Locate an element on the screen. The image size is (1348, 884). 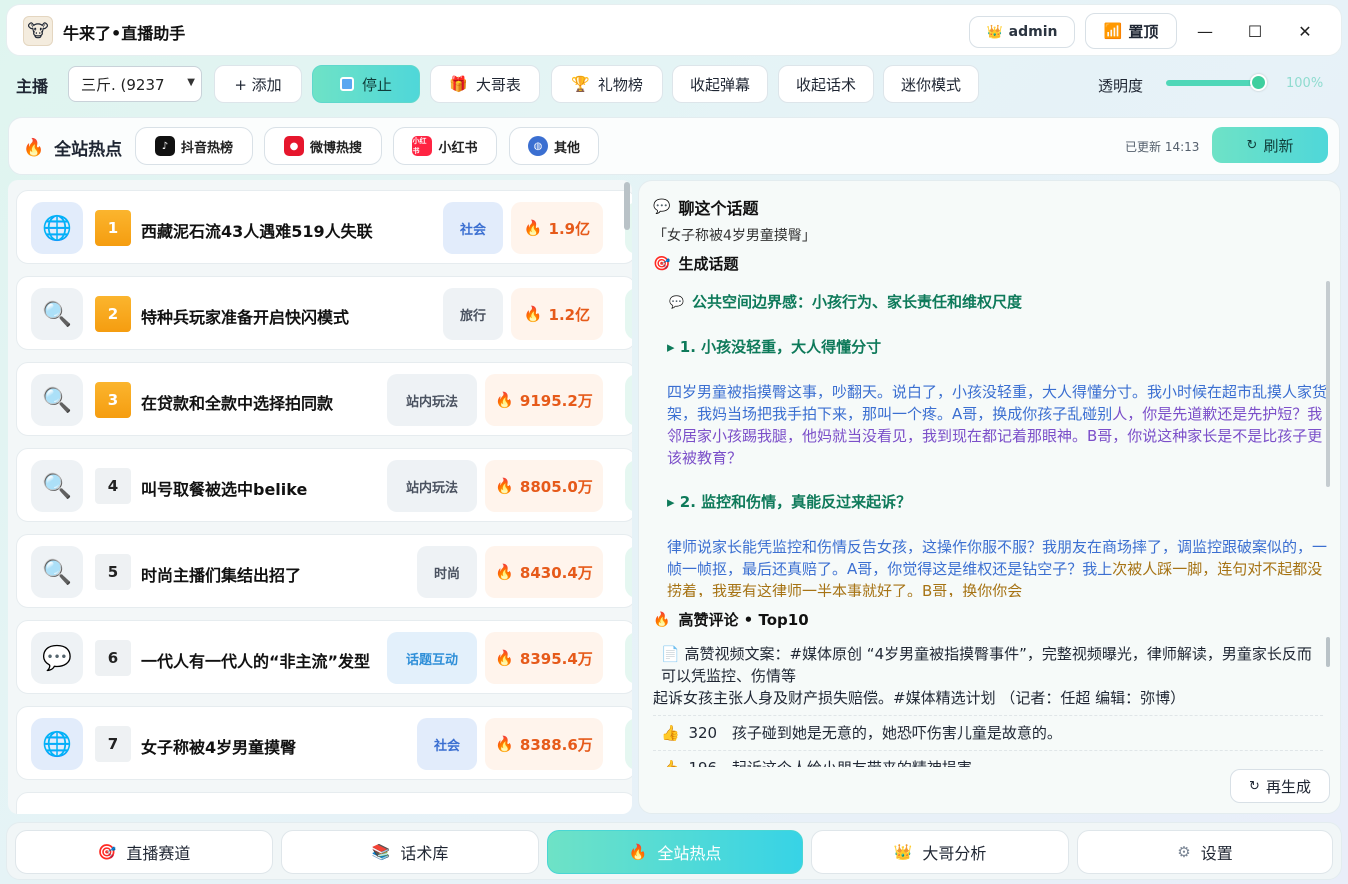
collapse-script-button: 收起话术 is located at coordinates (826, 84).